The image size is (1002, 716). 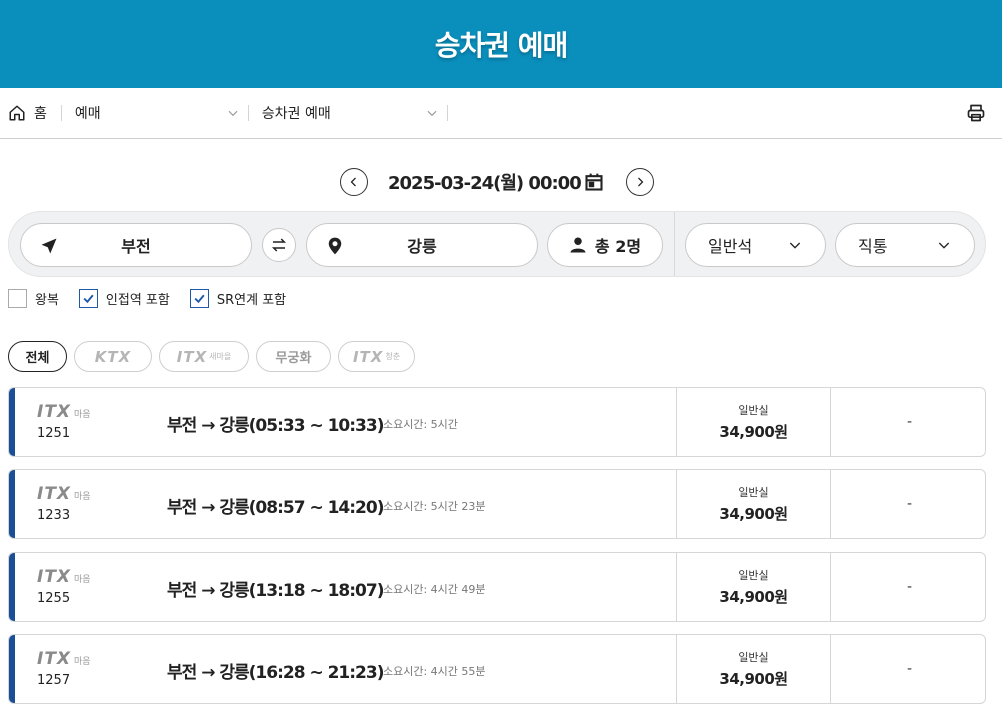 I want to click on route-type-select: 직통, so click(x=905, y=245).